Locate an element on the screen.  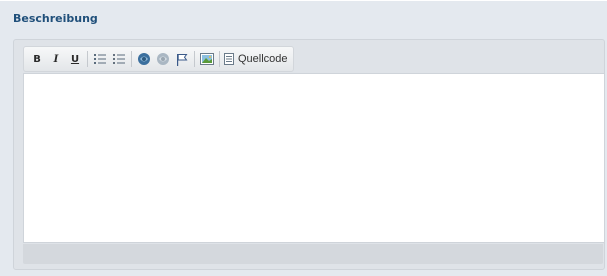
unordered-list-button is located at coordinates (119, 59).